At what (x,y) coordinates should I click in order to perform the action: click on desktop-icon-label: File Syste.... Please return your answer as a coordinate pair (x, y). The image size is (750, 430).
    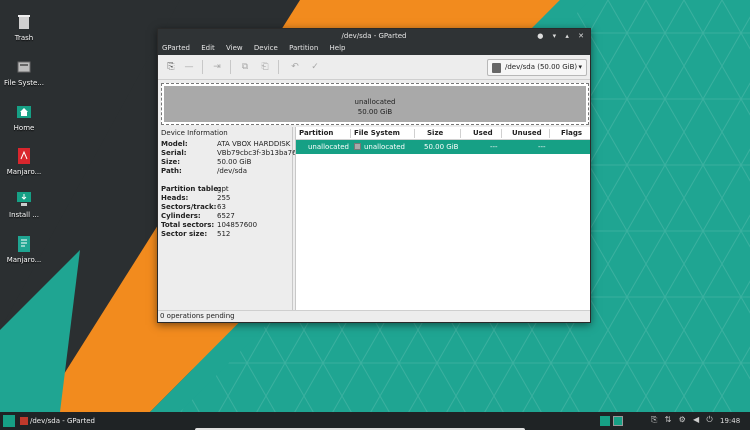
    Looking at the image, I should click on (24, 83).